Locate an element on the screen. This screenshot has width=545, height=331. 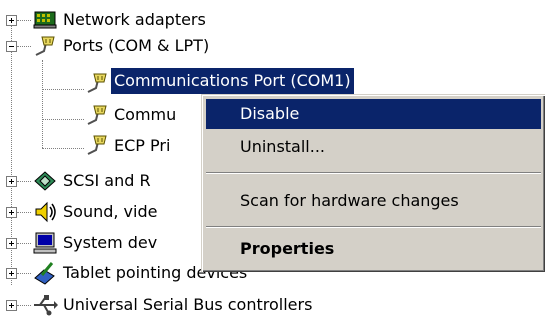
tree-item-ecp-printer-port: ECP Pri is located at coordinates (142, 146).